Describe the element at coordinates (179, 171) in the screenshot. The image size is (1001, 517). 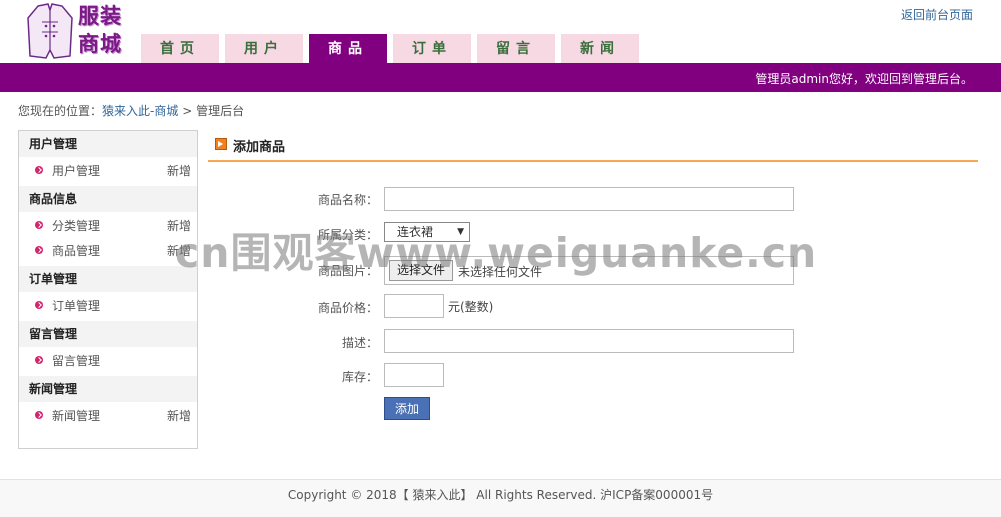
I see `sidebar-add-user-link: 新增` at that location.